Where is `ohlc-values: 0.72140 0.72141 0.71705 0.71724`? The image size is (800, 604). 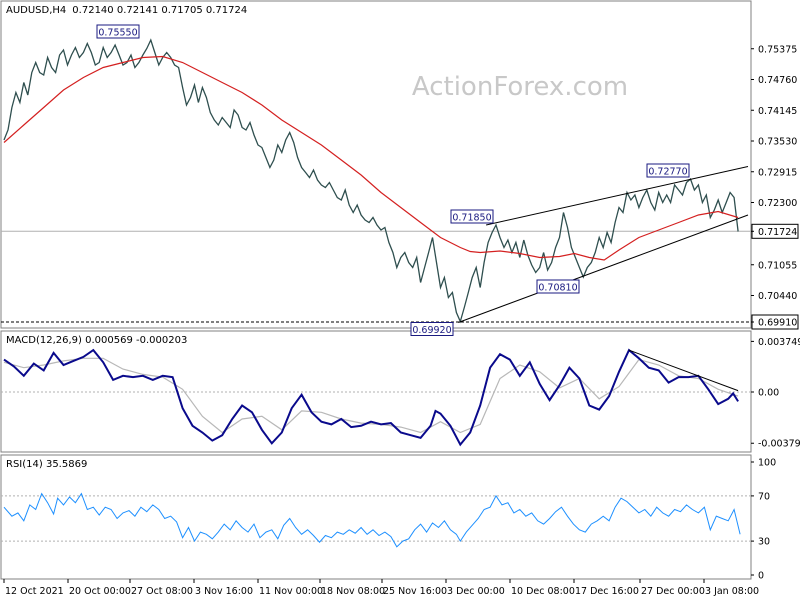
ohlc-values: 0.72140 0.72141 0.71705 0.71724 is located at coordinates (159, 10).